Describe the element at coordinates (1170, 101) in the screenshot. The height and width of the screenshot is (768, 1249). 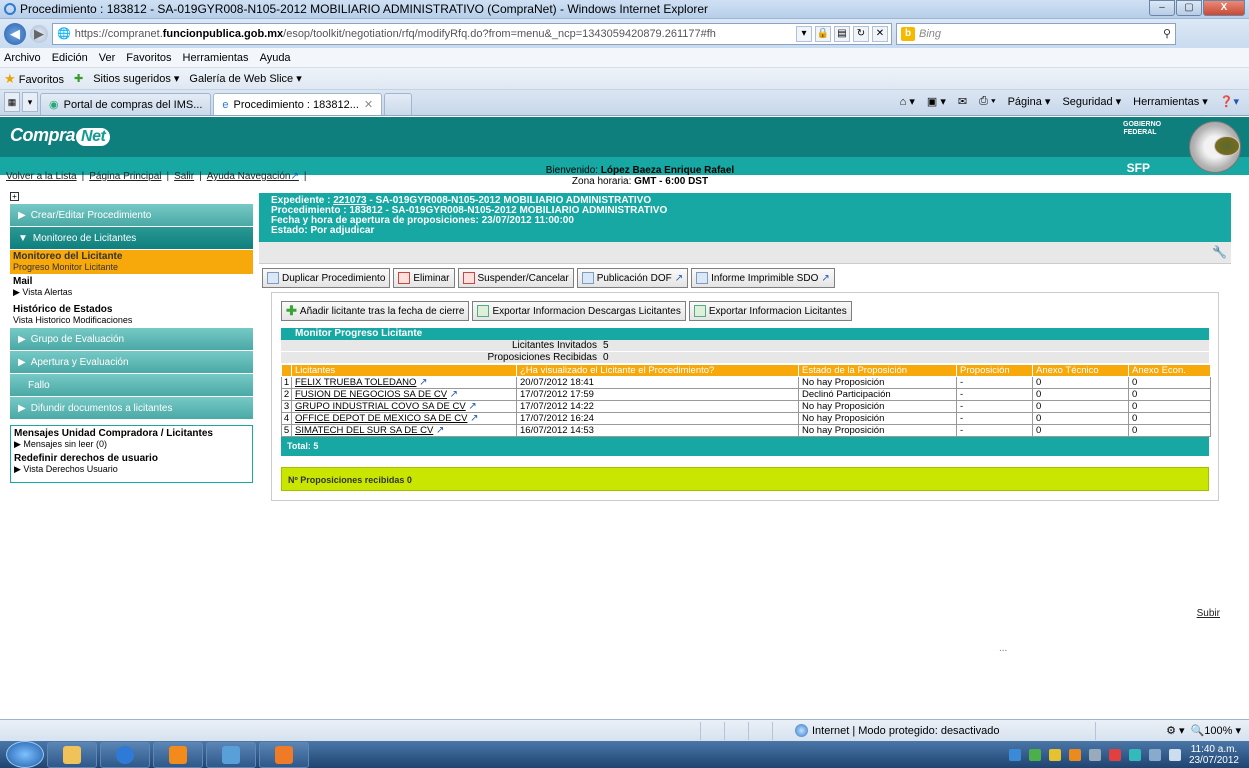
I see `herramientas-menu: Herramientas ▾` at that location.